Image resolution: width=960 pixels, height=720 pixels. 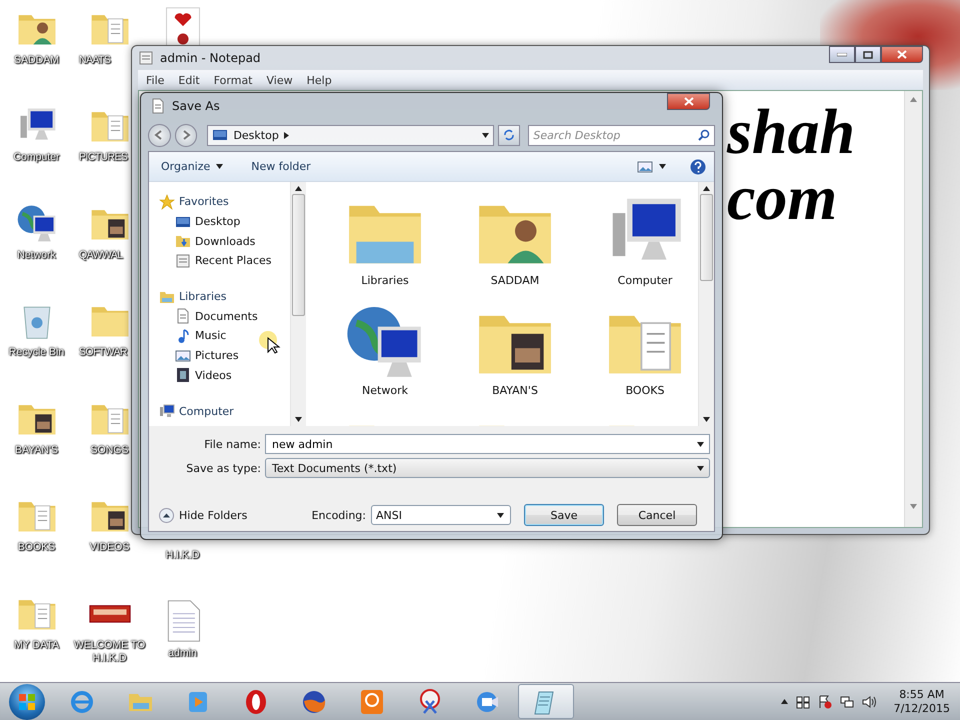 What do you see at coordinates (183, 375) in the screenshot?
I see `film-icon` at bounding box center [183, 375].